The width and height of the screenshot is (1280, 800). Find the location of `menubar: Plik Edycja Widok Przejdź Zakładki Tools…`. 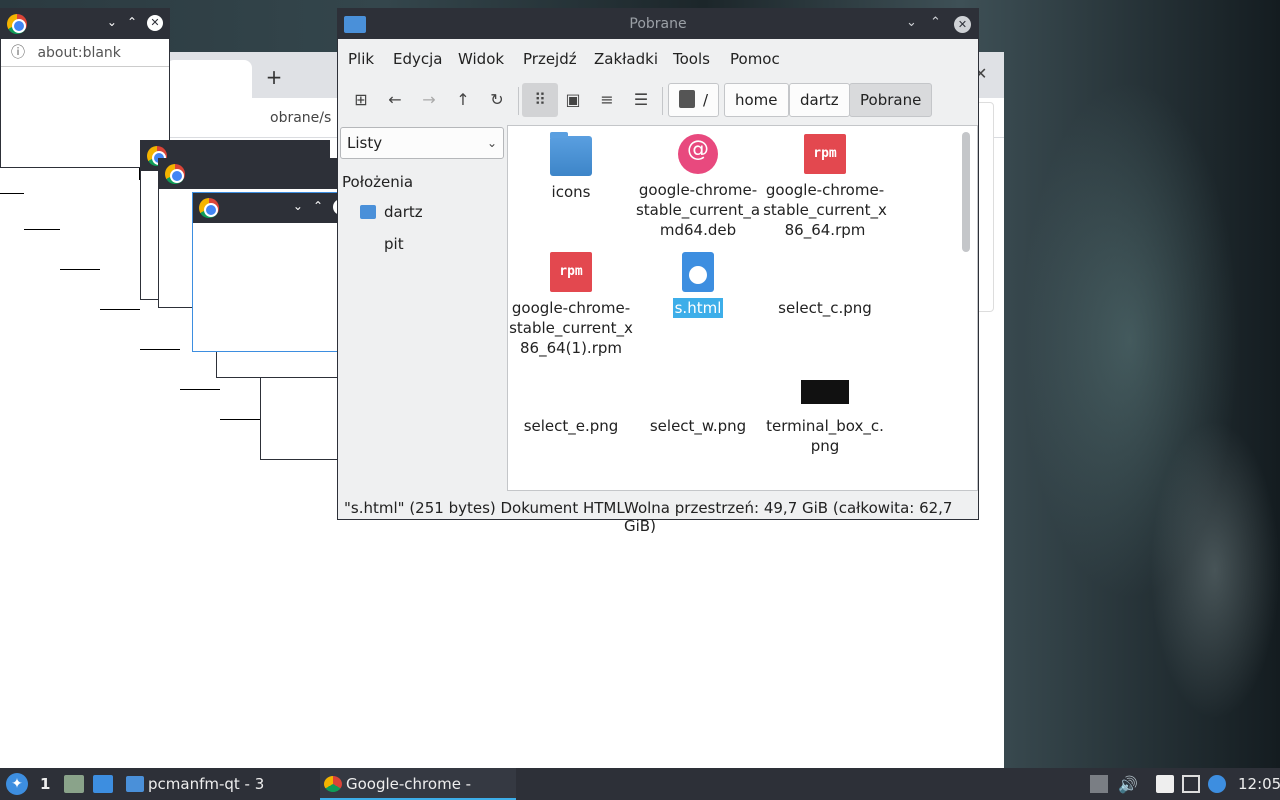

menubar: Plik Edycja Widok Przejdź Zakładki Tools… is located at coordinates (658, 58).